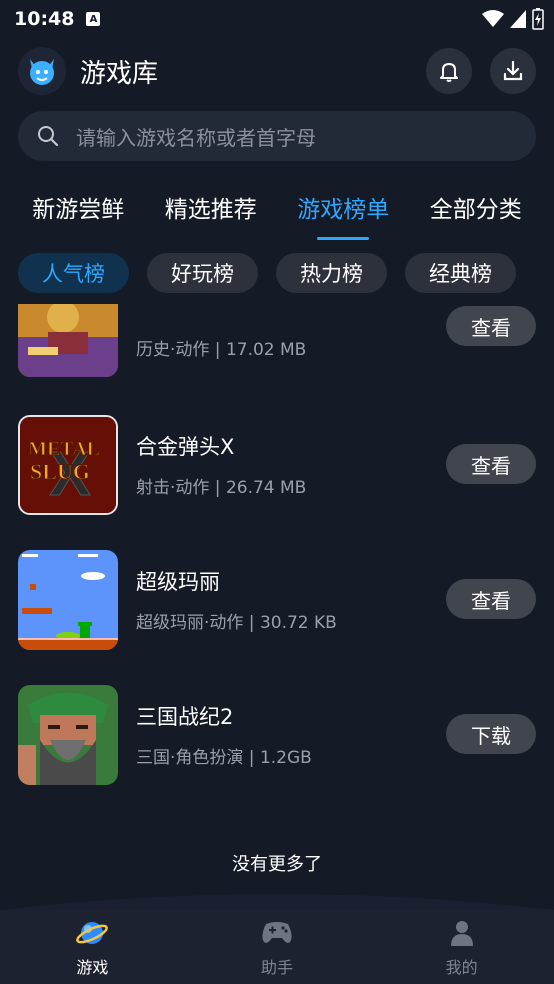 The width and height of the screenshot is (554, 984). I want to click on game-meta: 超级玛丽·动作 | 30.72 KB, so click(236, 623).